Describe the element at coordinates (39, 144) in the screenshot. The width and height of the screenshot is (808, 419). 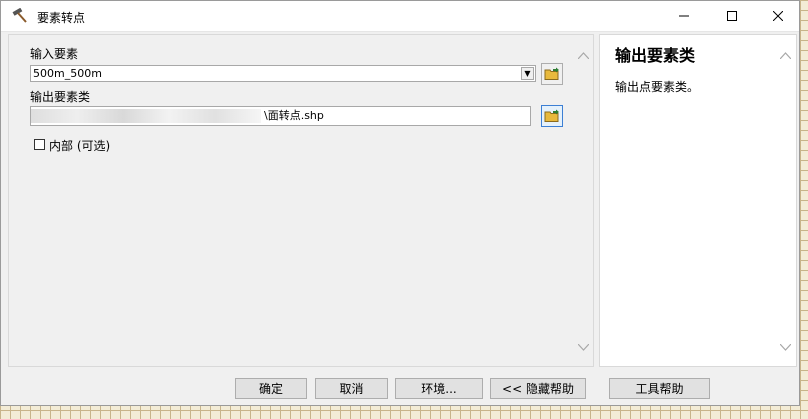
I see `inside-checkbox` at that location.